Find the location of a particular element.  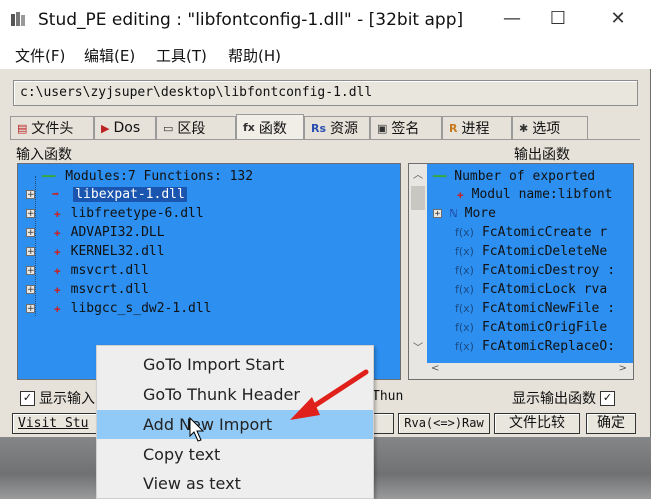

show-exports-label: 显示输出函数 is located at coordinates (554, 399).